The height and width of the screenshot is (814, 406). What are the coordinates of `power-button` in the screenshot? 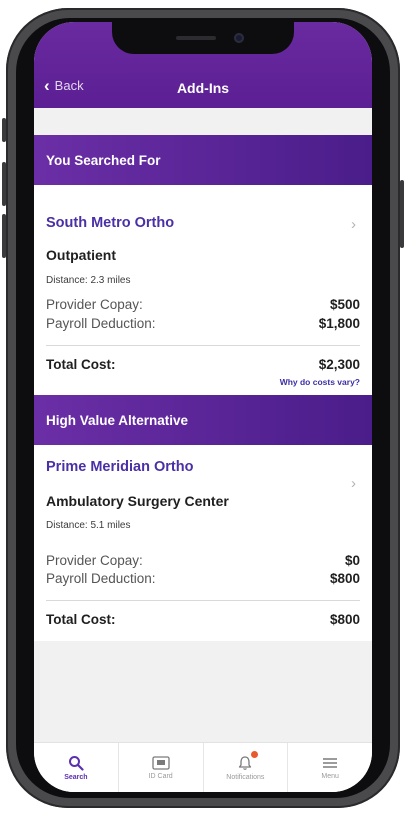 It's located at (402, 214).